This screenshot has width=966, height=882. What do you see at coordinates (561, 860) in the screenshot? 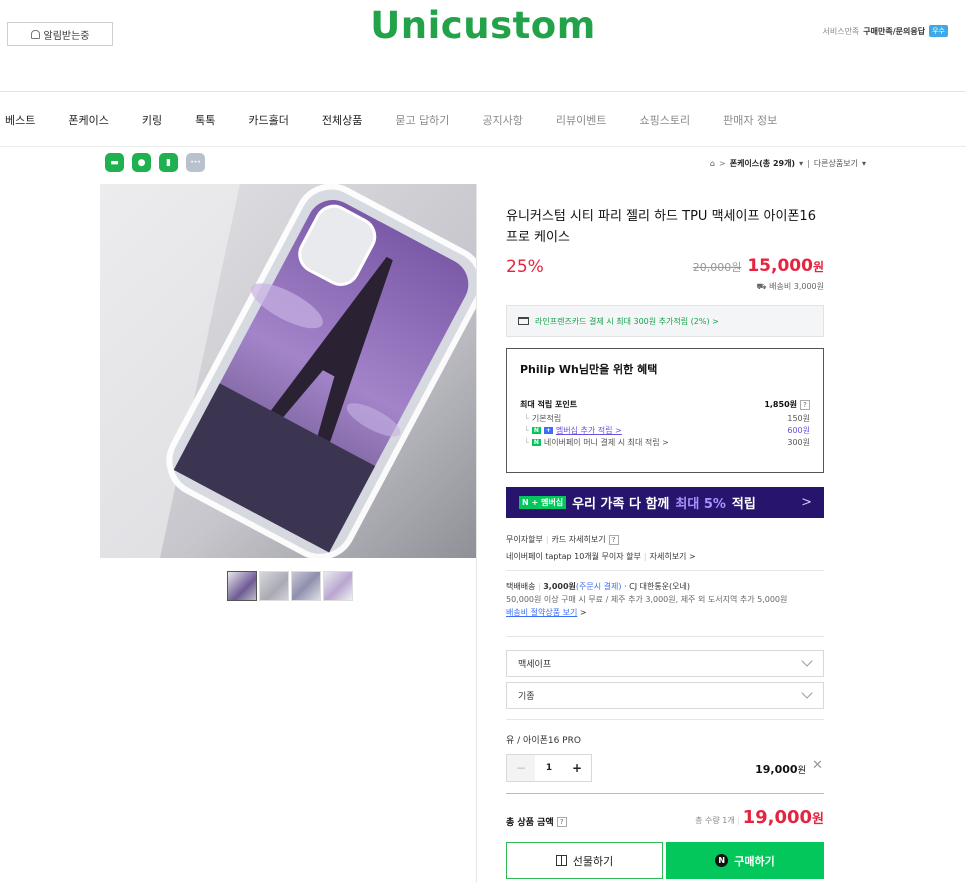
I see `gift-icon` at bounding box center [561, 860].